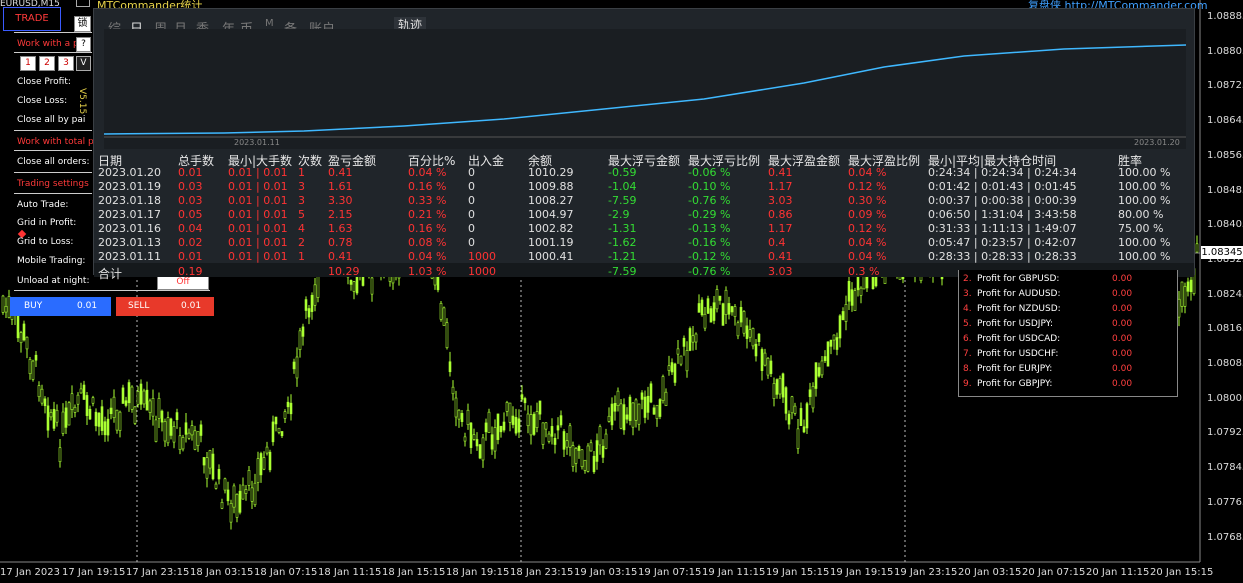 The width and height of the screenshot is (1243, 583). What do you see at coordinates (83, 63) in the screenshot?
I see `check-button: V` at bounding box center [83, 63].